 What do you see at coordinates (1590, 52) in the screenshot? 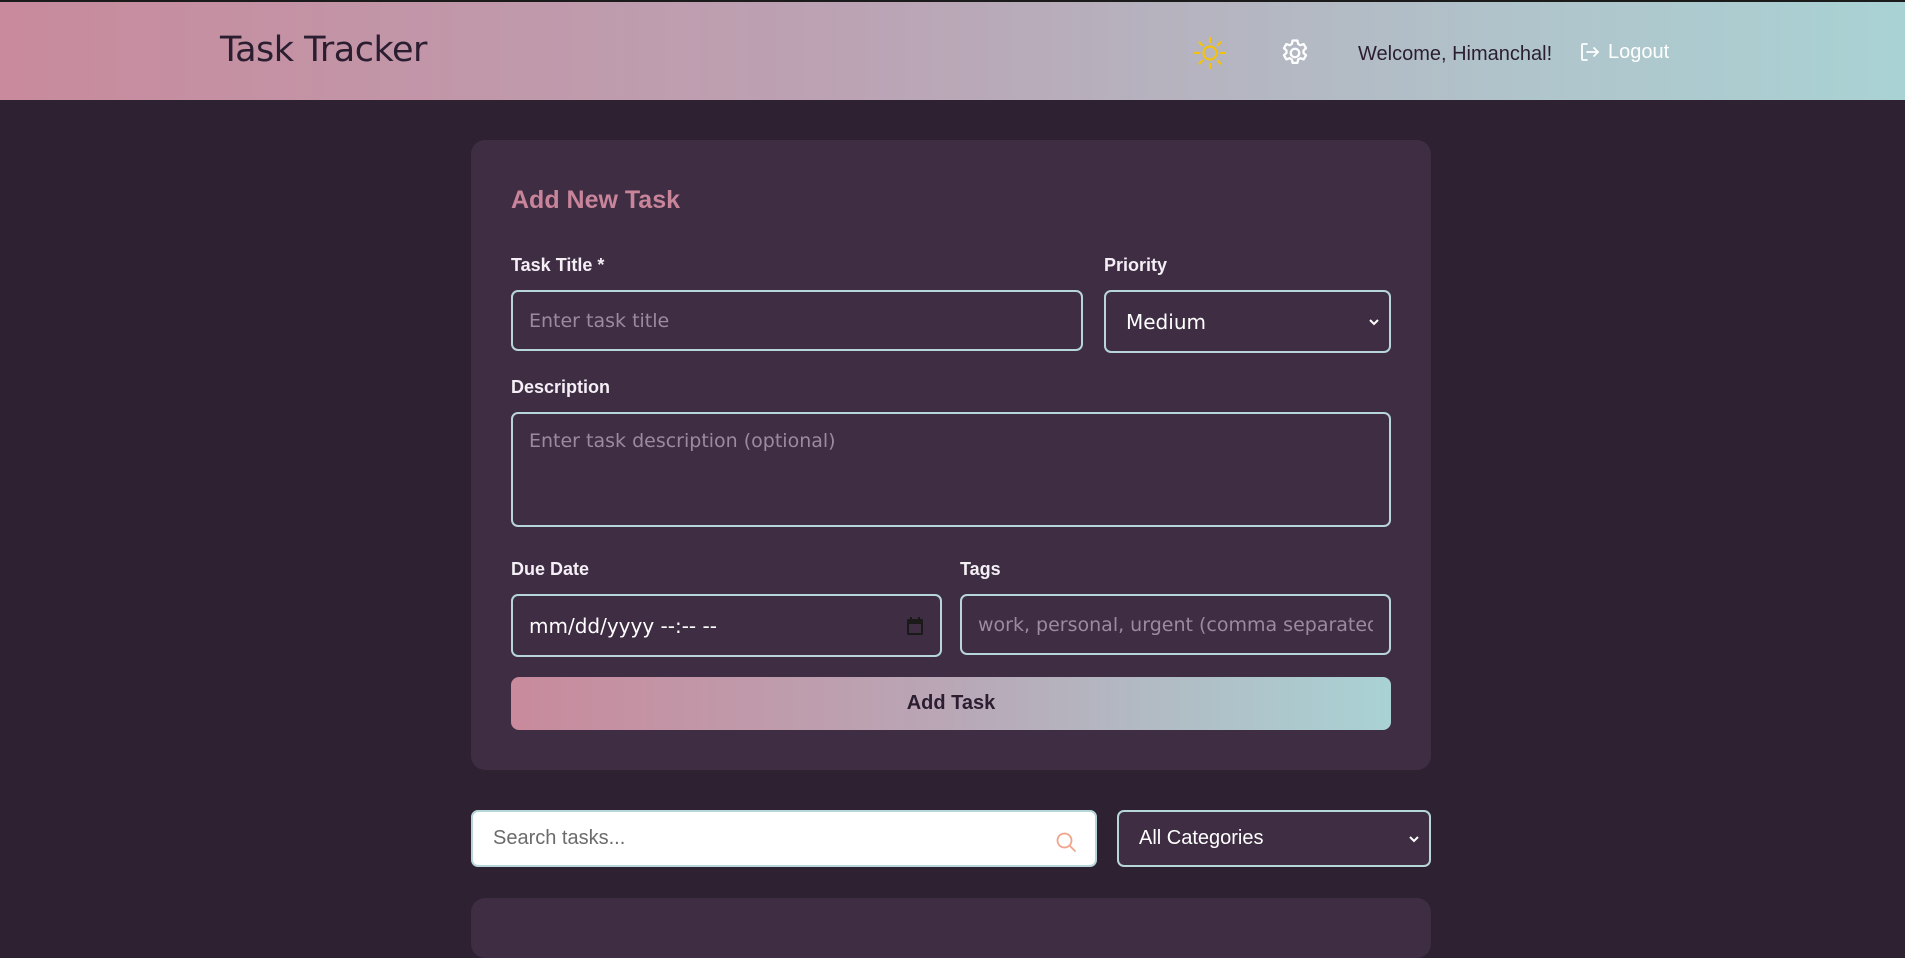
I see `logout-icon` at bounding box center [1590, 52].